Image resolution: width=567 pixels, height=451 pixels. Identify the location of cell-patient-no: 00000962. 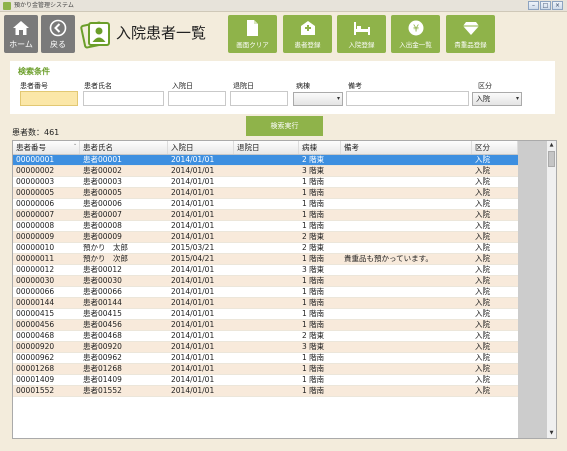
(35, 357).